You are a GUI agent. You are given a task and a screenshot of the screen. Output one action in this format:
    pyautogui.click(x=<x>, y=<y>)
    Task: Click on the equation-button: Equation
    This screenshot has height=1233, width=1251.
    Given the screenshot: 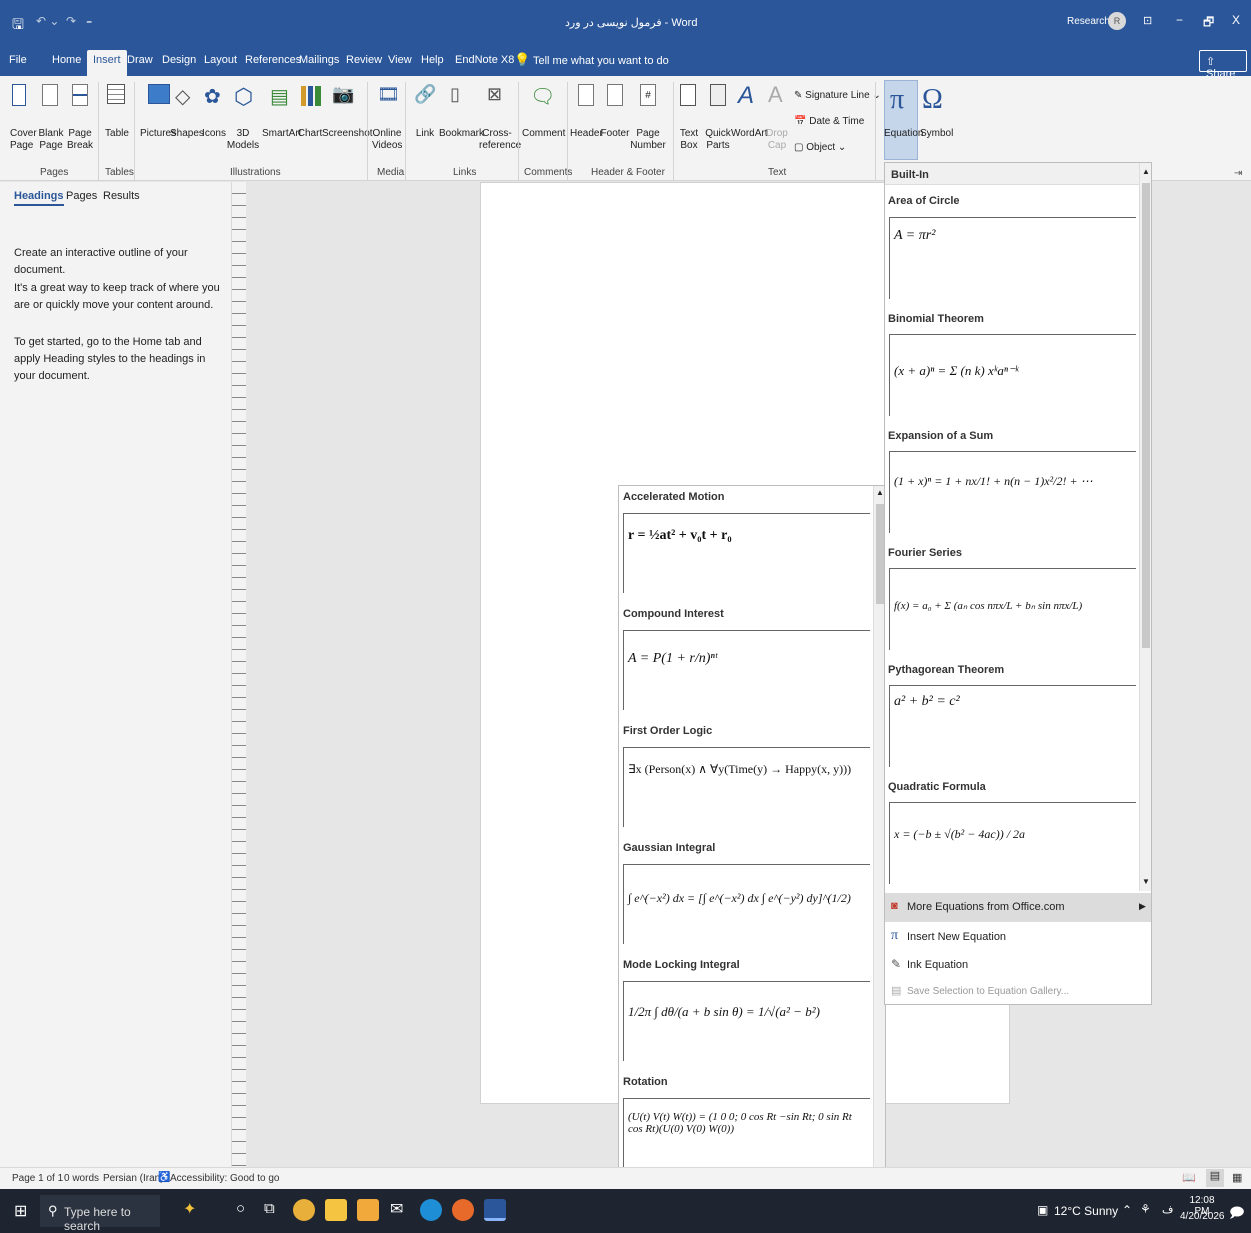 What is the action you would take?
    pyautogui.click(x=903, y=134)
    